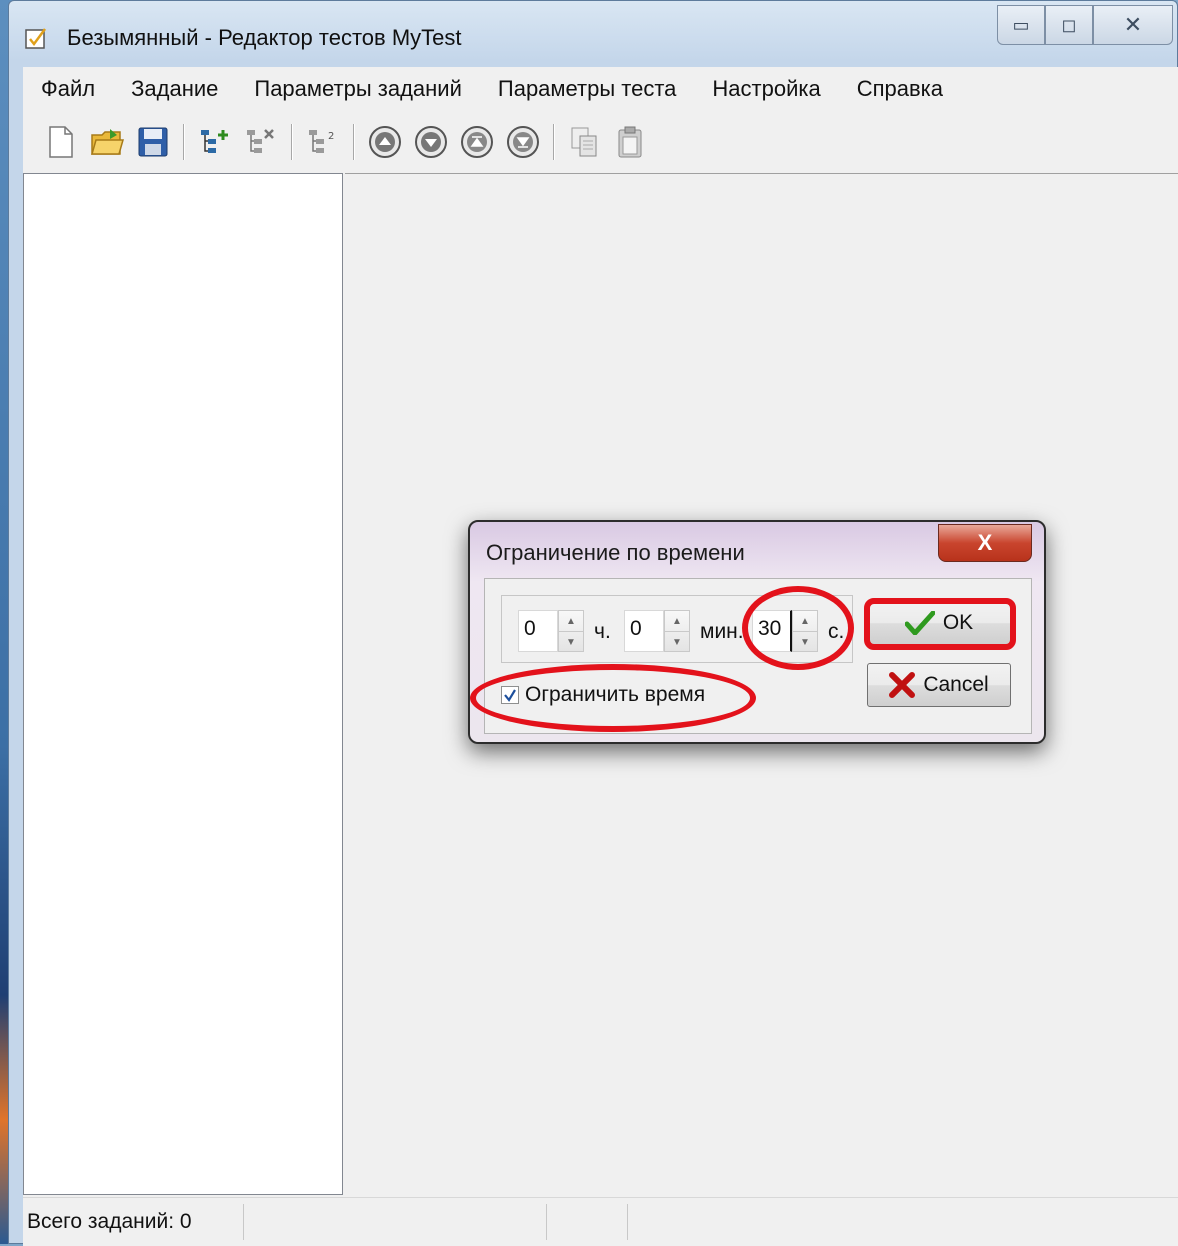 The width and height of the screenshot is (1178, 1246). I want to click on save-button, so click(153, 142).